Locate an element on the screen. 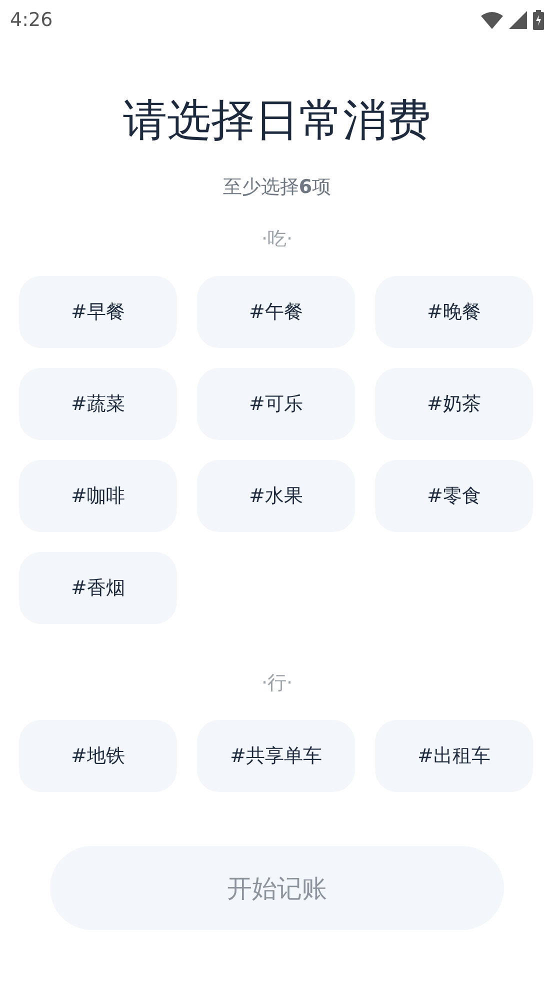  tag-chip: #晚餐 is located at coordinates (454, 312).